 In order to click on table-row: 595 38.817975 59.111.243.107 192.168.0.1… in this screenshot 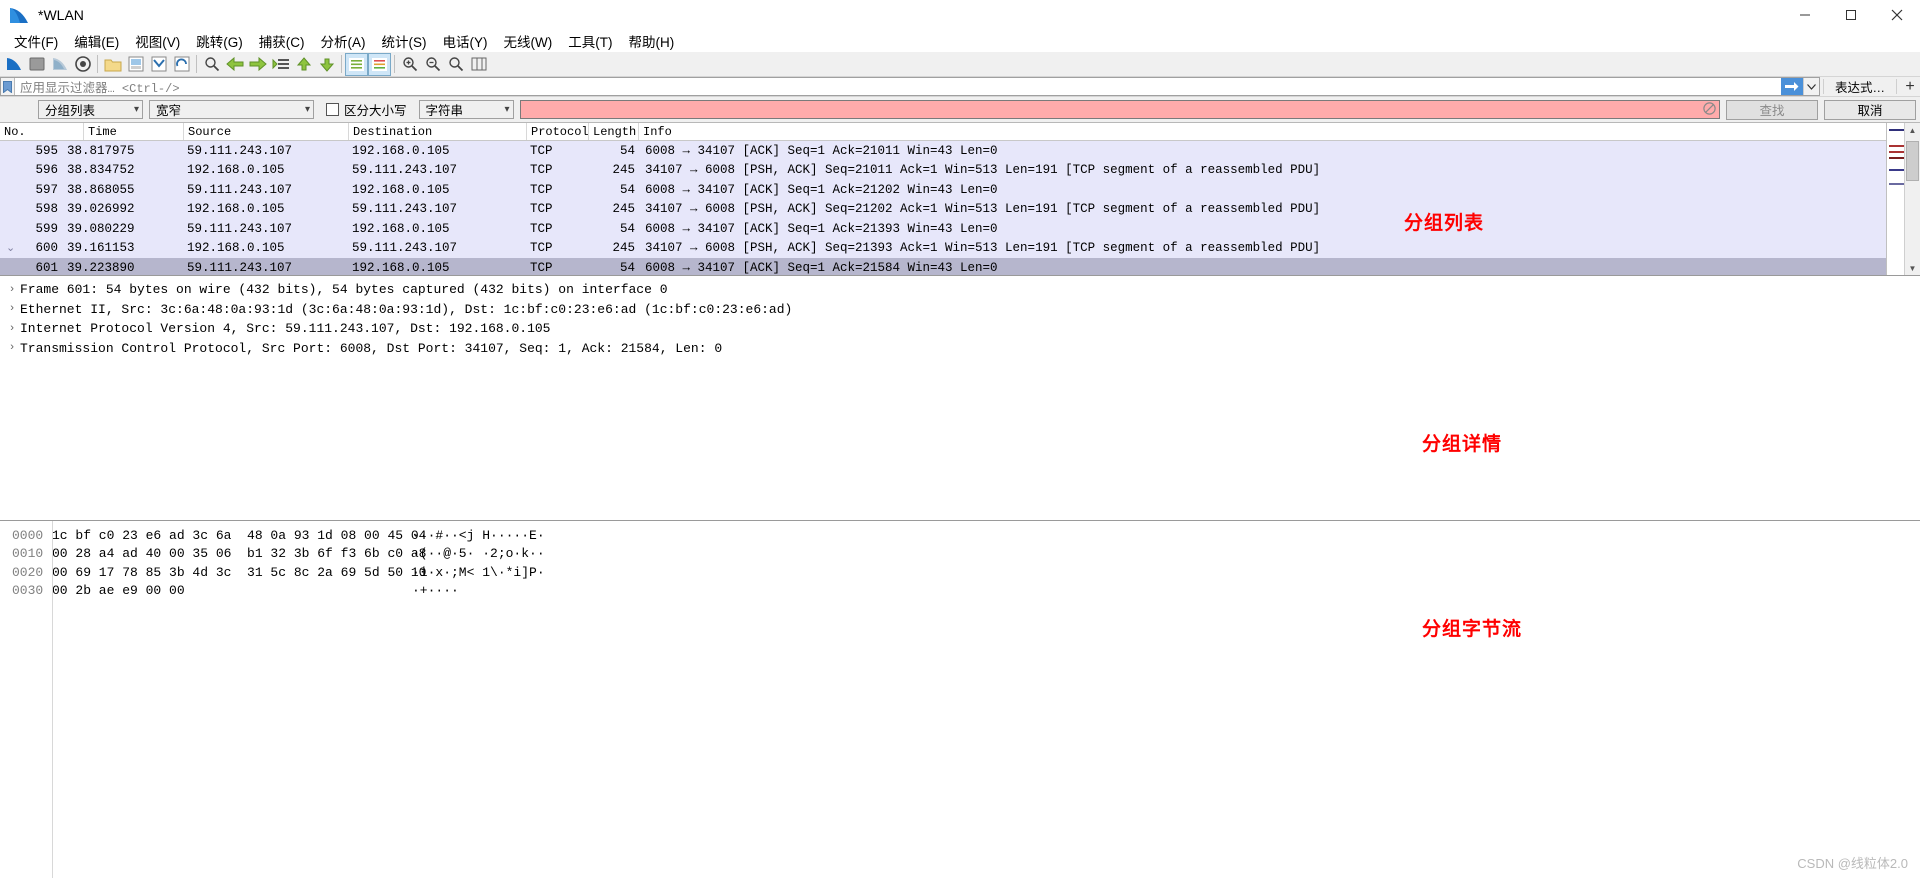, I will do `click(960, 151)`.